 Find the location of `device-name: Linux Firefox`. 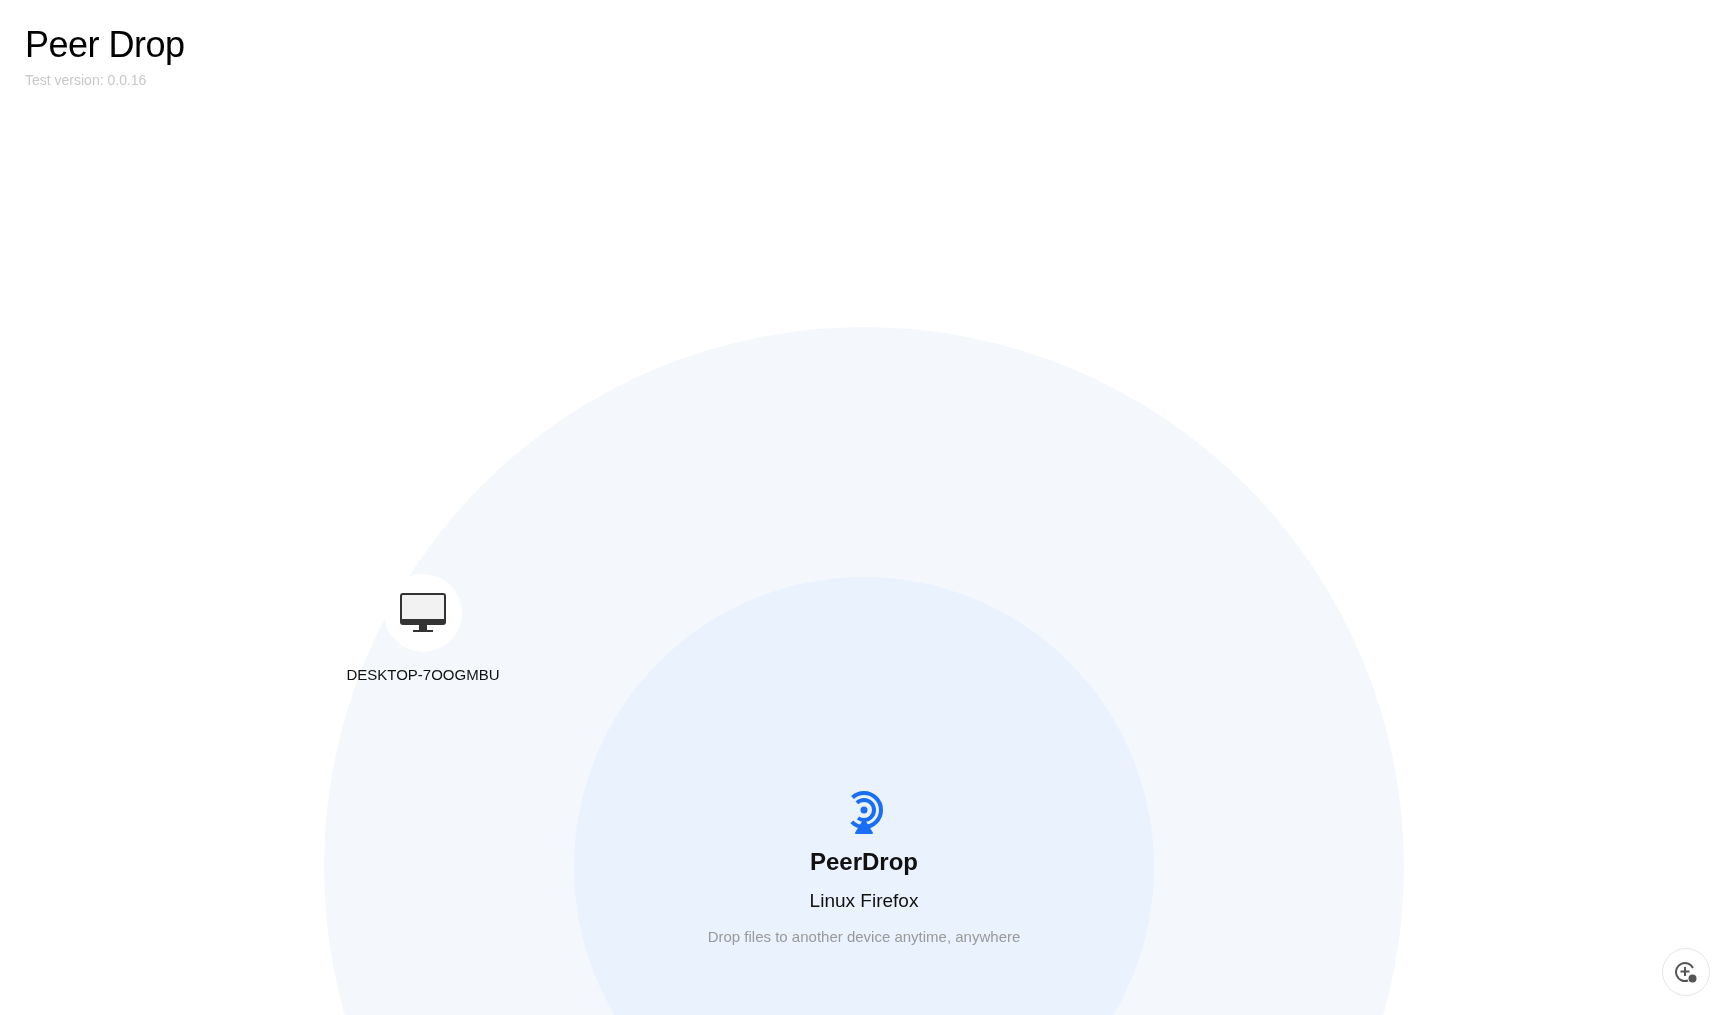

device-name: Linux Firefox is located at coordinates (864, 901).